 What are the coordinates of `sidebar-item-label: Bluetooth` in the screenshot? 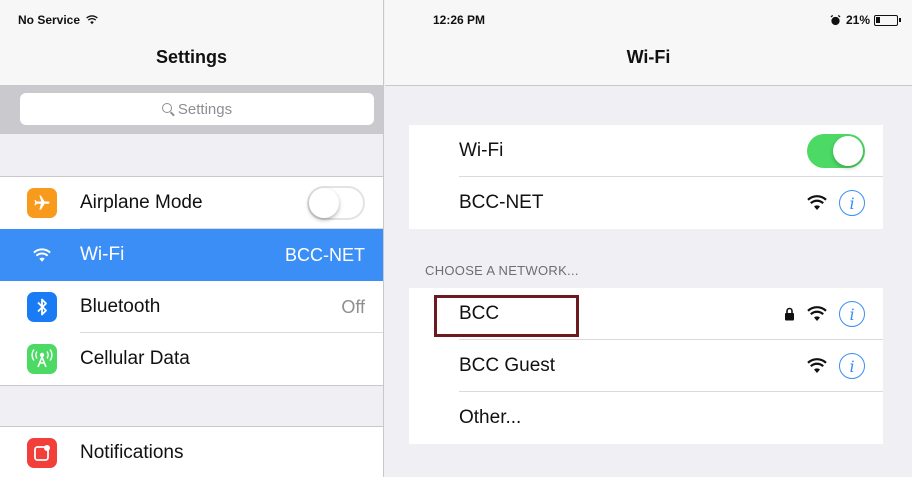 It's located at (120, 306).